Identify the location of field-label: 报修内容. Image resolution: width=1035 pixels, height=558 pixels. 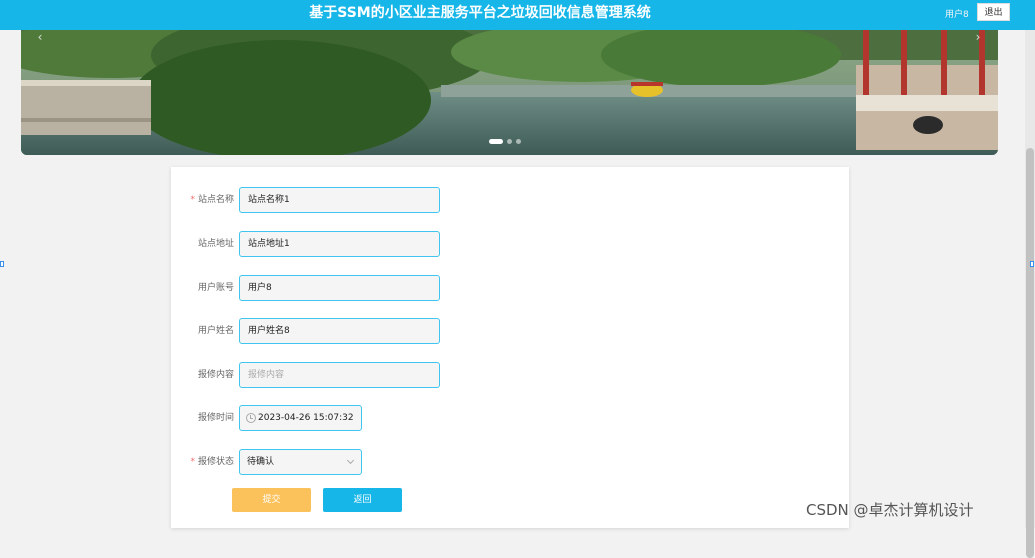
(202, 375).